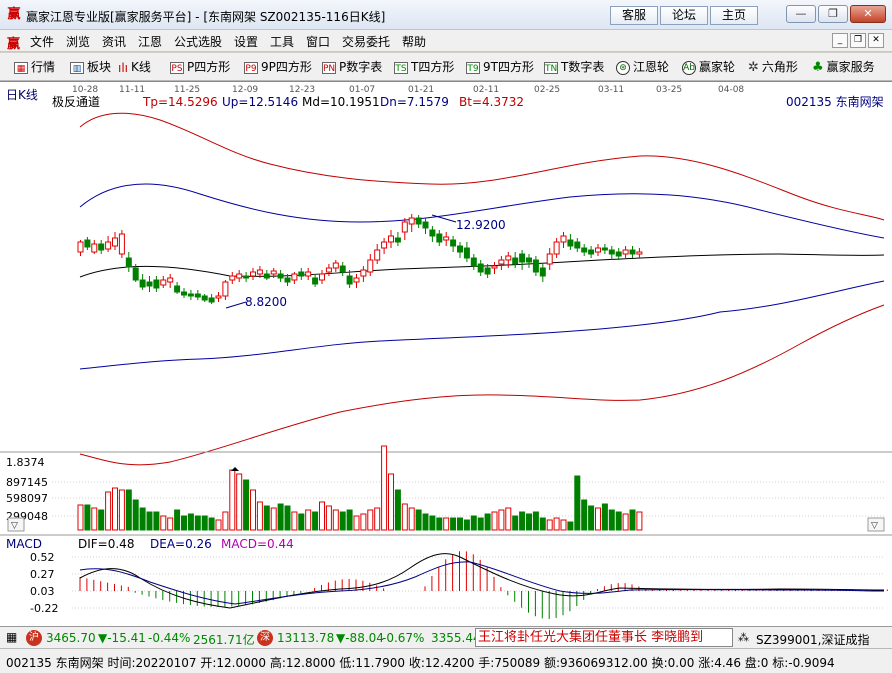 This screenshot has height=673, width=892. What do you see at coordinates (840, 40) in the screenshot?
I see `mdi-minimize-button: _` at bounding box center [840, 40].